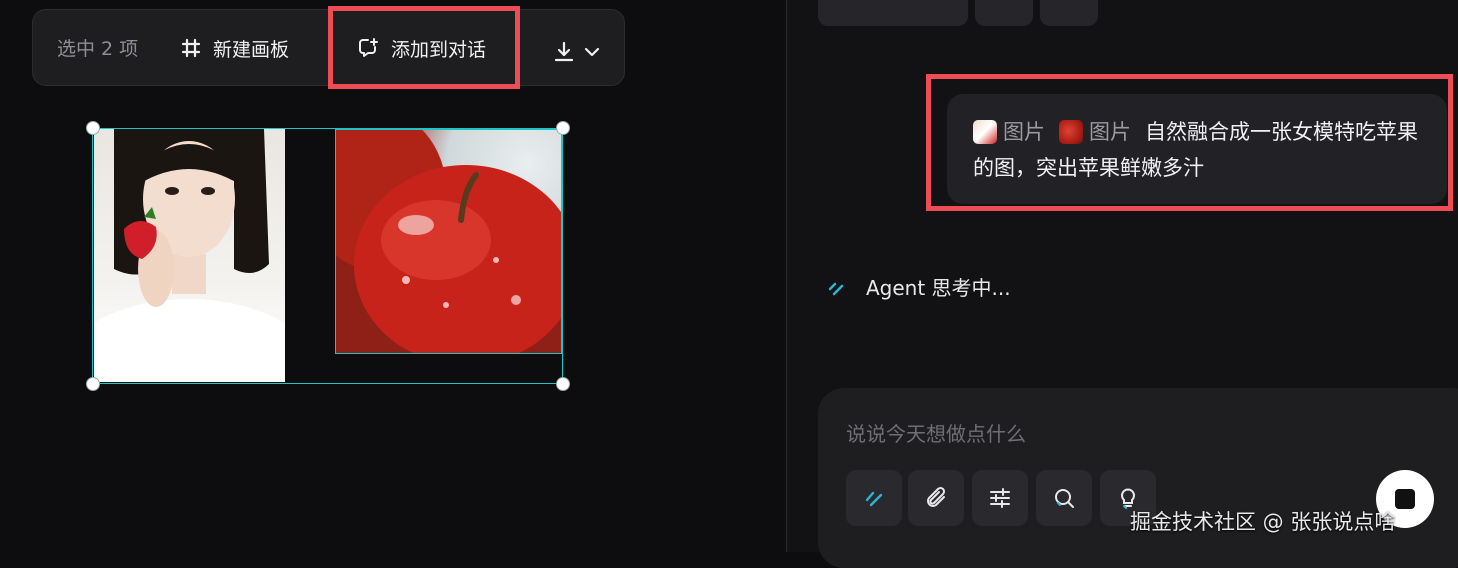 The image size is (1458, 568). I want to click on composer-input: 说说今天想做点什么, so click(936, 432).